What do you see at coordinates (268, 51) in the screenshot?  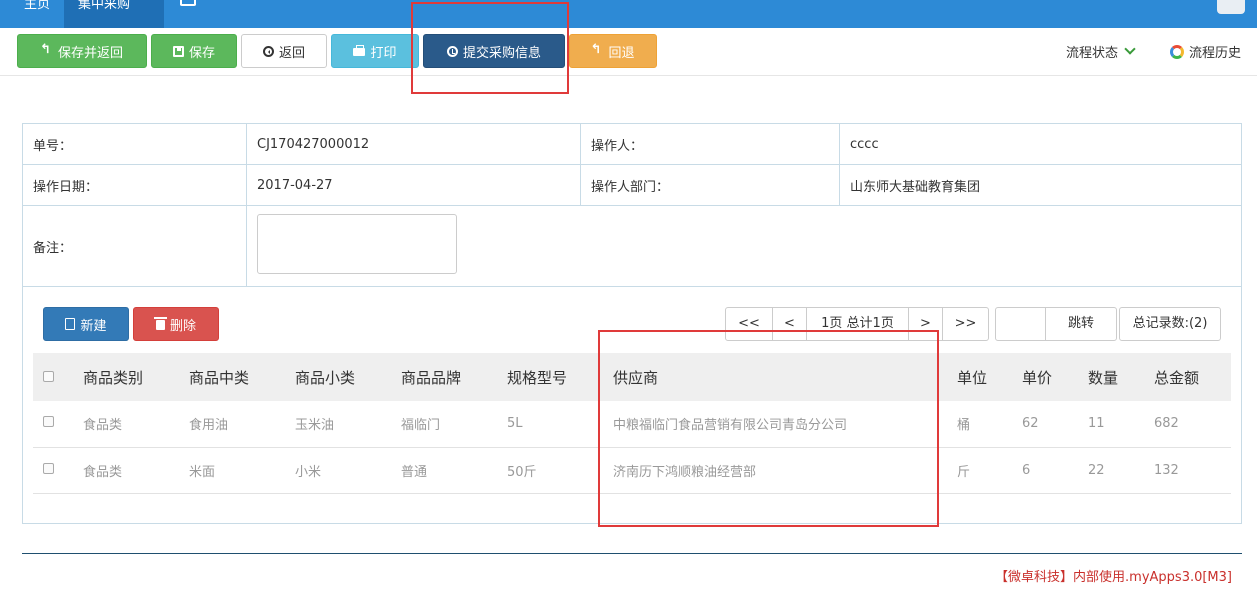 I see `circle-arrow-left-icon` at bounding box center [268, 51].